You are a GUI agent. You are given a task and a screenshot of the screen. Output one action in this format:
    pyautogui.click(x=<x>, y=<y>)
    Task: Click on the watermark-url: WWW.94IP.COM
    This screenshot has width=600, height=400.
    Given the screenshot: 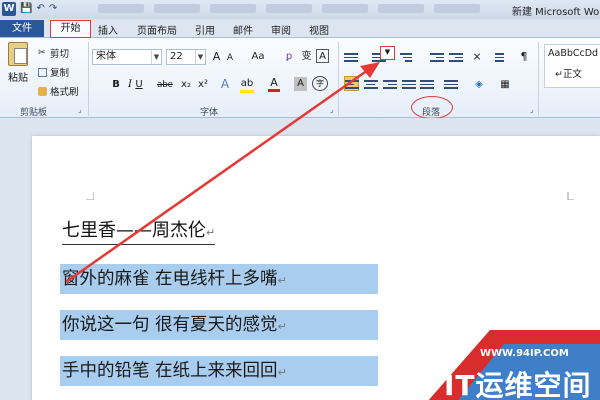 What is the action you would take?
    pyautogui.click(x=524, y=353)
    